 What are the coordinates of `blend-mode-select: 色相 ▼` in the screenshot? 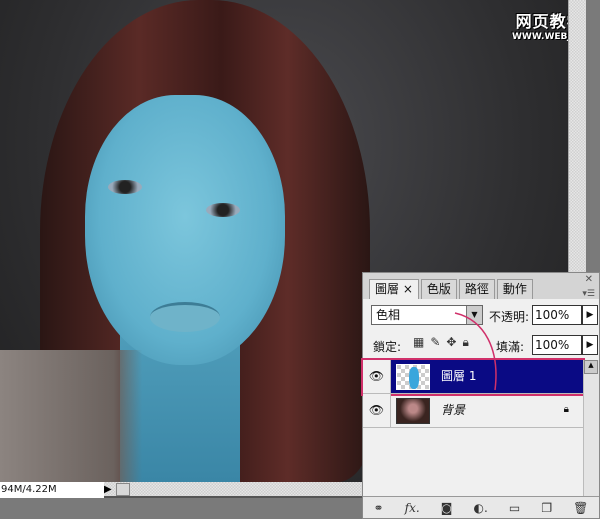 It's located at (427, 315).